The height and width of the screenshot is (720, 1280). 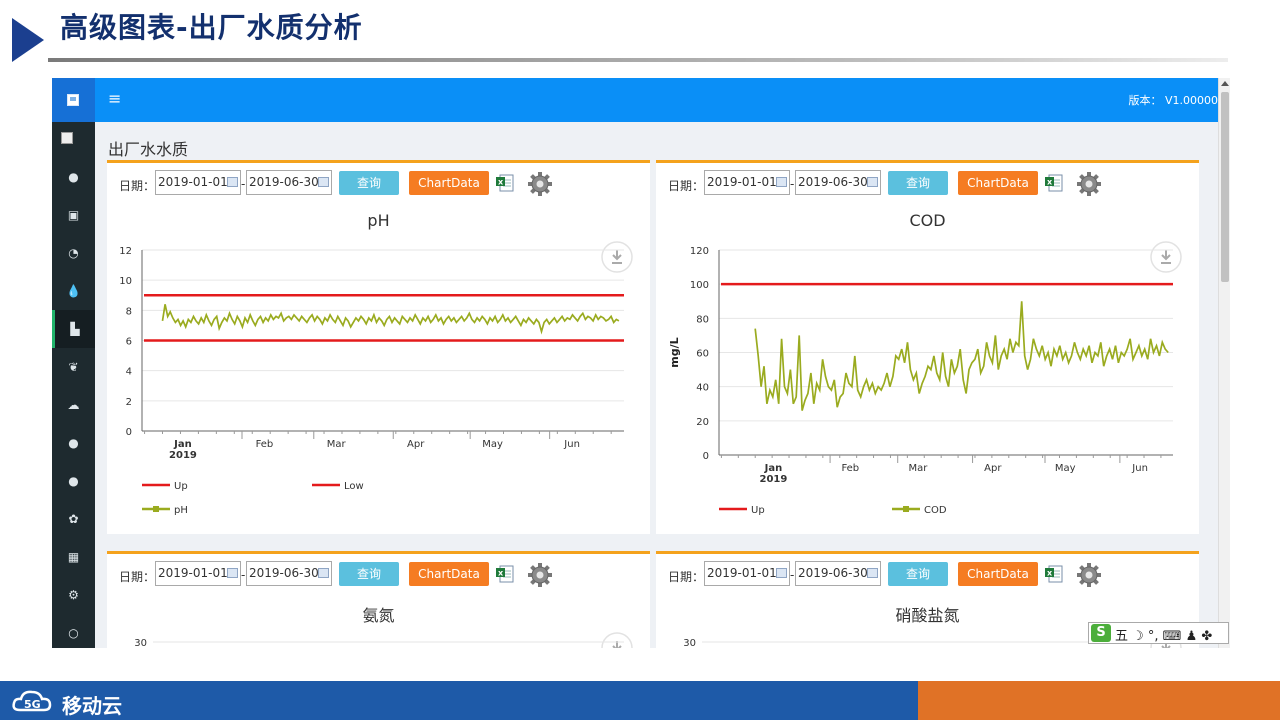 What do you see at coordinates (1101, 633) in the screenshot?
I see `ime-logo: S` at bounding box center [1101, 633].